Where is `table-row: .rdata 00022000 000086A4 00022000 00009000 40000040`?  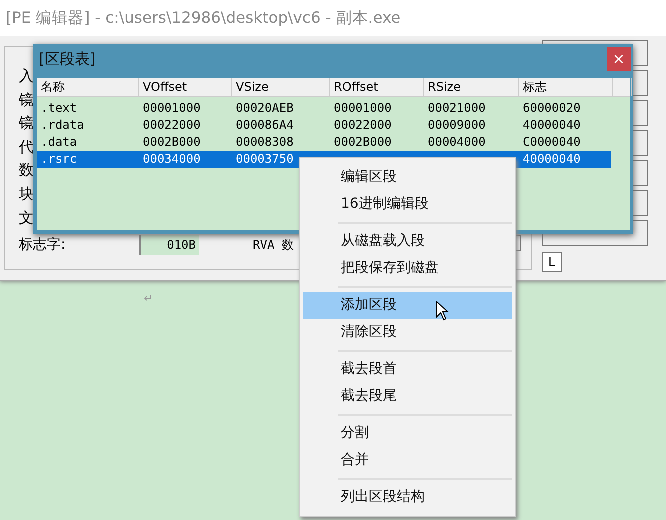 table-row: .rdata 00022000 000086A4 00022000 00009000 40000040 is located at coordinates (333, 125).